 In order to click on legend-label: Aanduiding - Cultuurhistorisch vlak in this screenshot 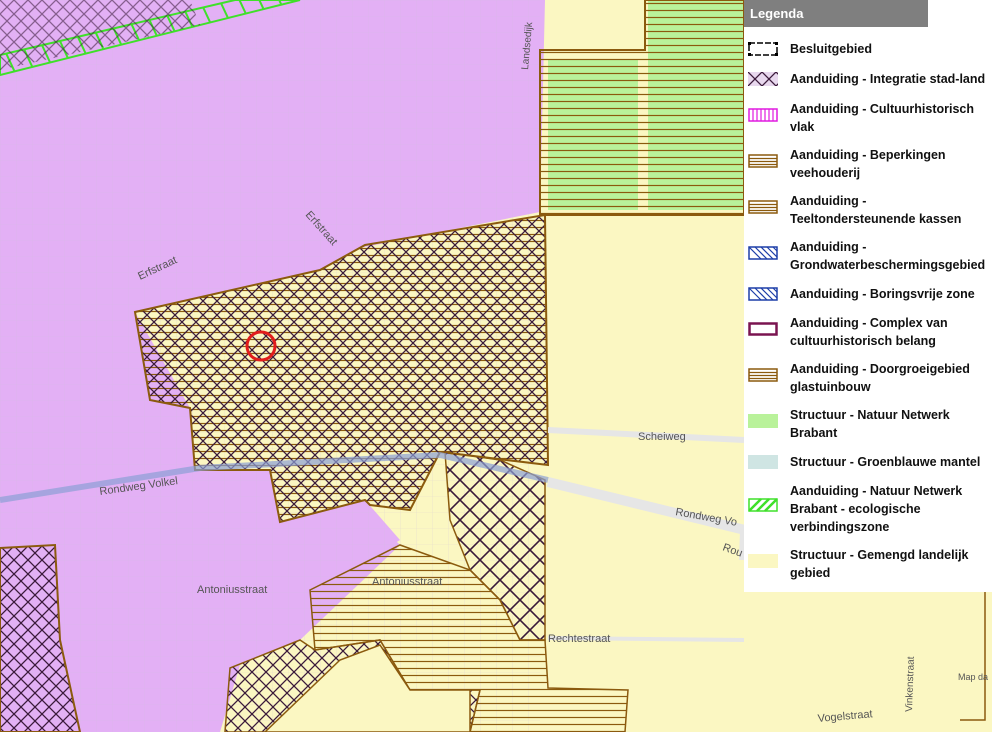, I will do `click(882, 118)`.